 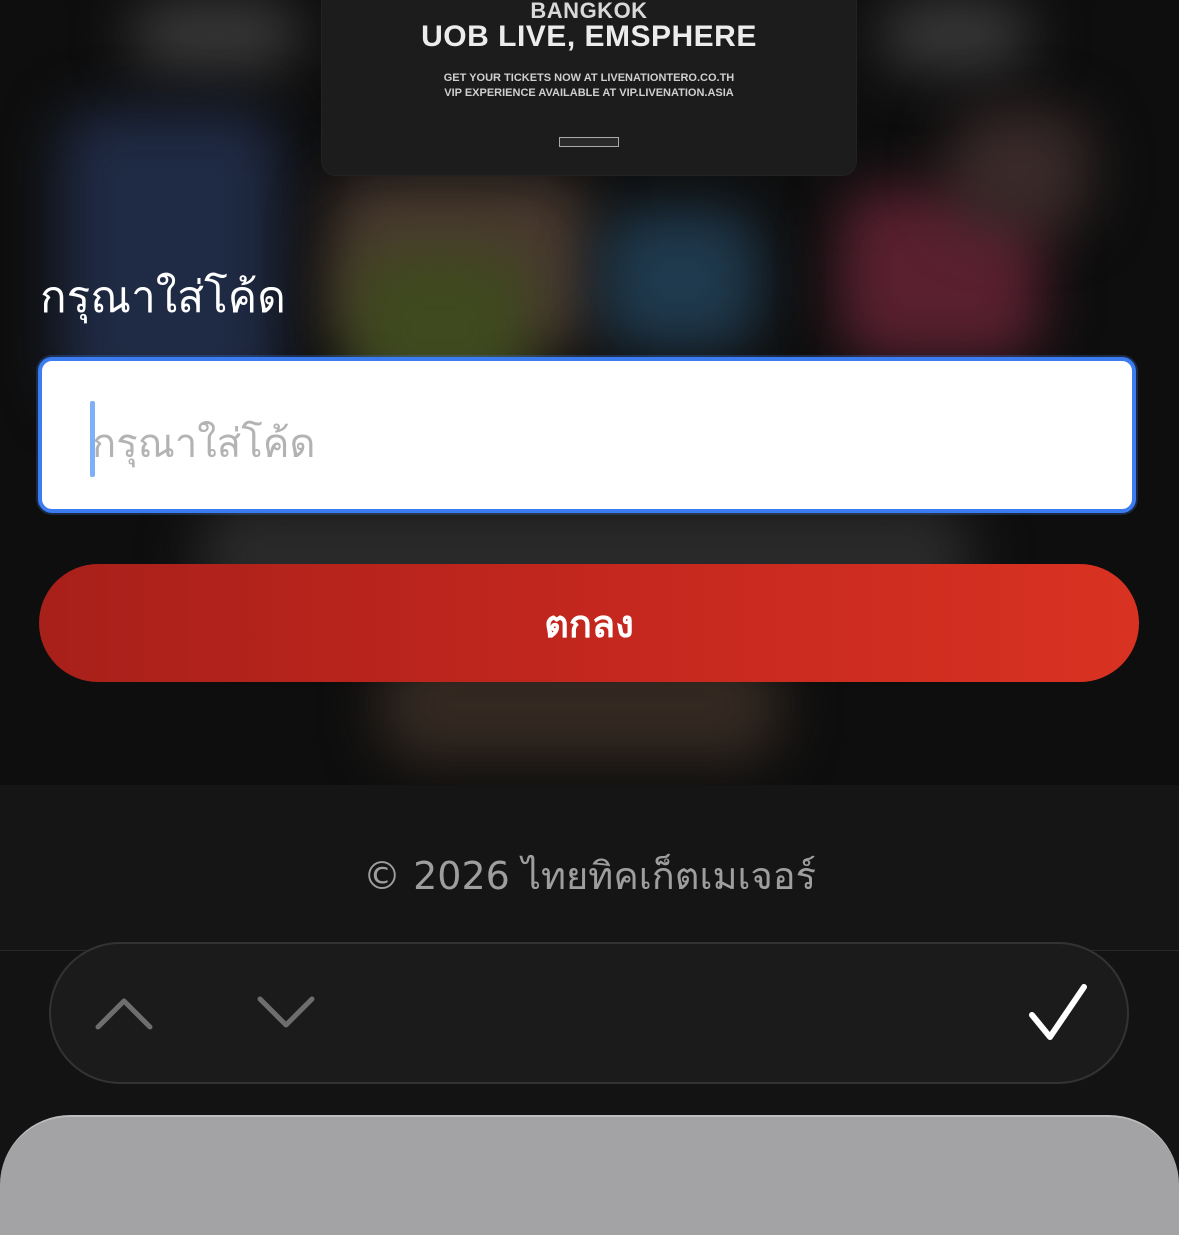 I want to click on chevron-up-icon, so click(x=124, y=1014).